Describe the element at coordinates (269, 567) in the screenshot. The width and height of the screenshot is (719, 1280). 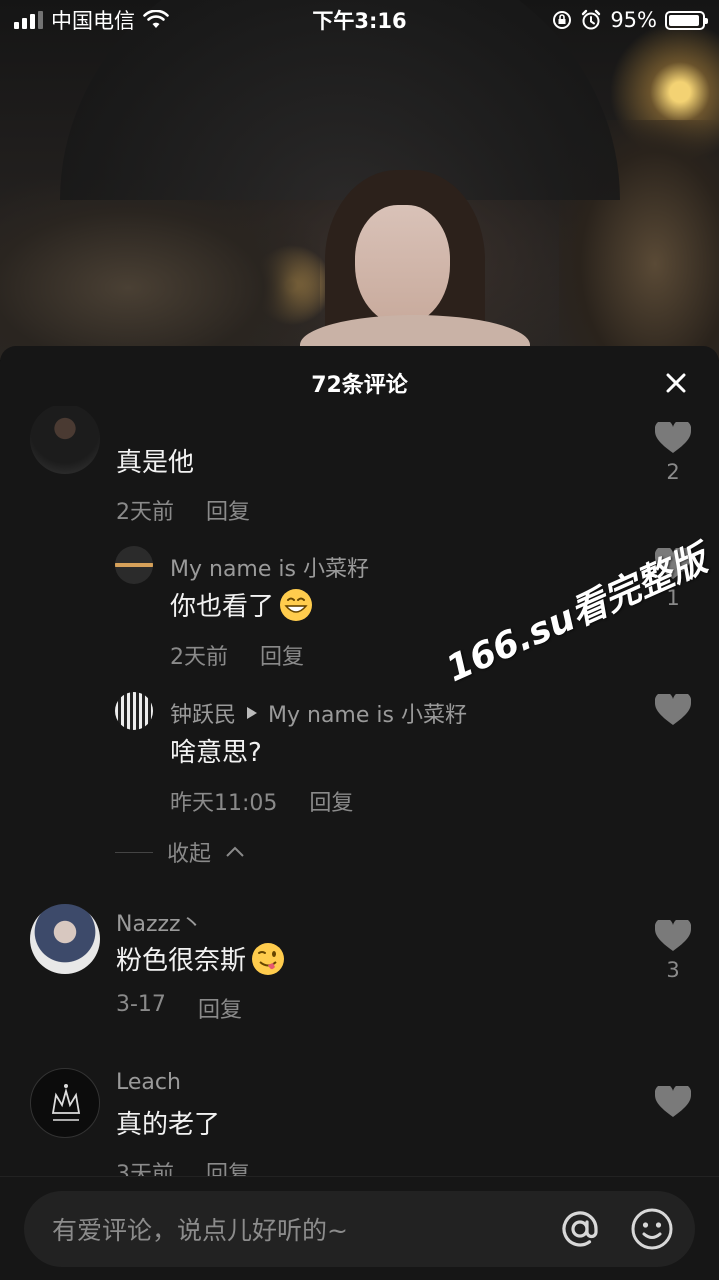
I see `reply-username: My name is 小菜籽` at that location.